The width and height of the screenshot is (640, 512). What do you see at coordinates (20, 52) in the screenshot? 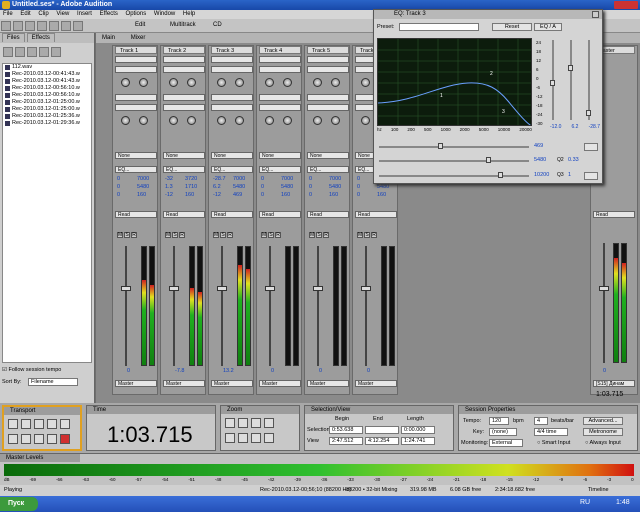
I see `import-icon` at bounding box center [20, 52].